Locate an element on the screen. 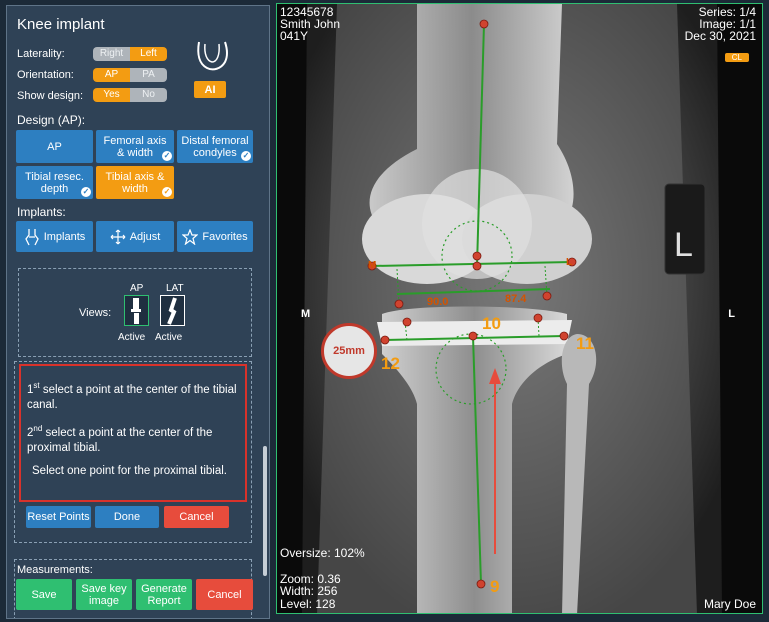 This screenshot has height=622, width=769. width-readout: Width: 256 is located at coordinates (309, 591).